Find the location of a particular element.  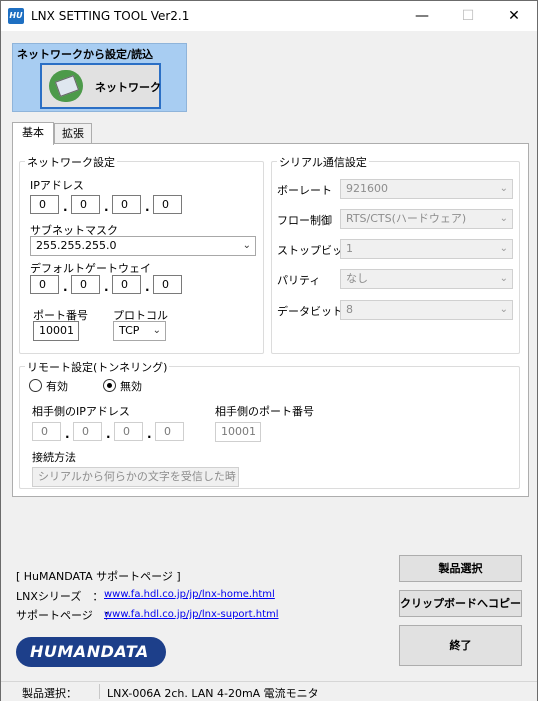

databit-label: データビット is located at coordinates (310, 311).